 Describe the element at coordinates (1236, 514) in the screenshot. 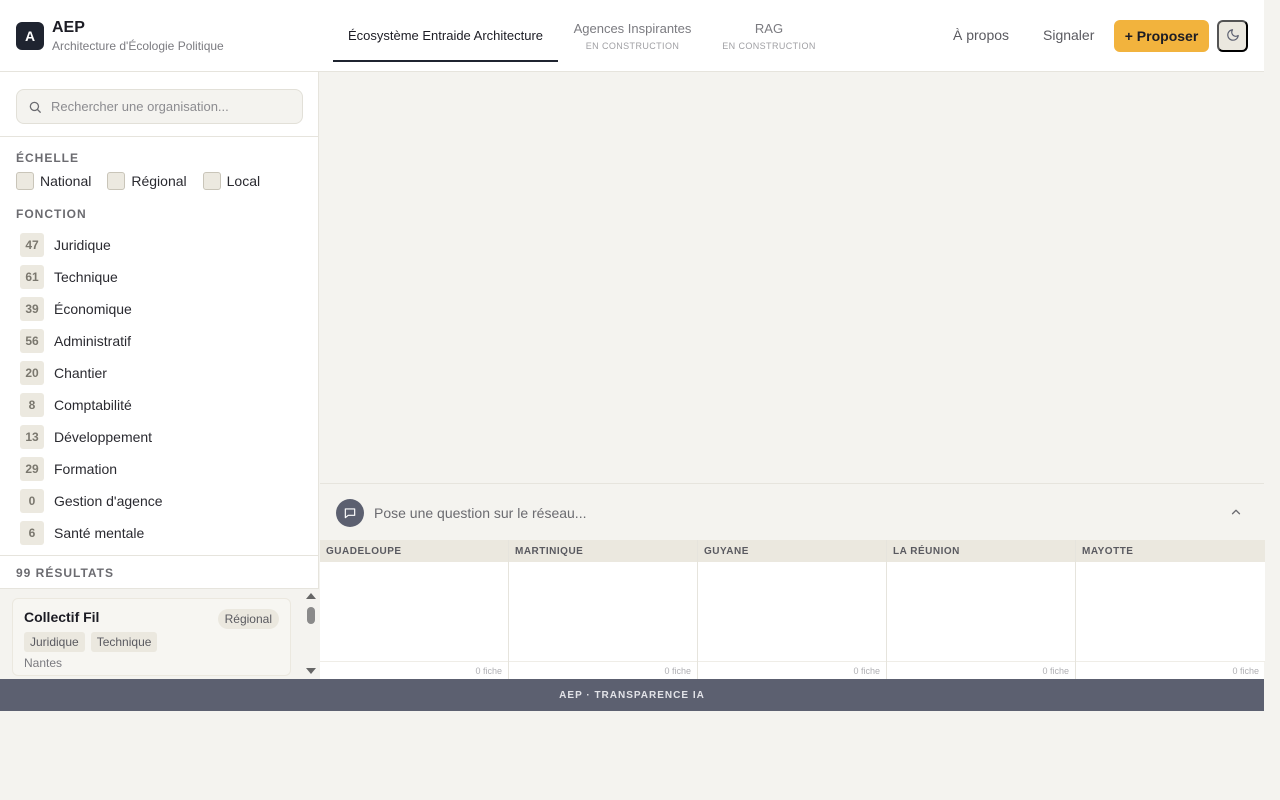

I see `chevron-up-icon` at that location.